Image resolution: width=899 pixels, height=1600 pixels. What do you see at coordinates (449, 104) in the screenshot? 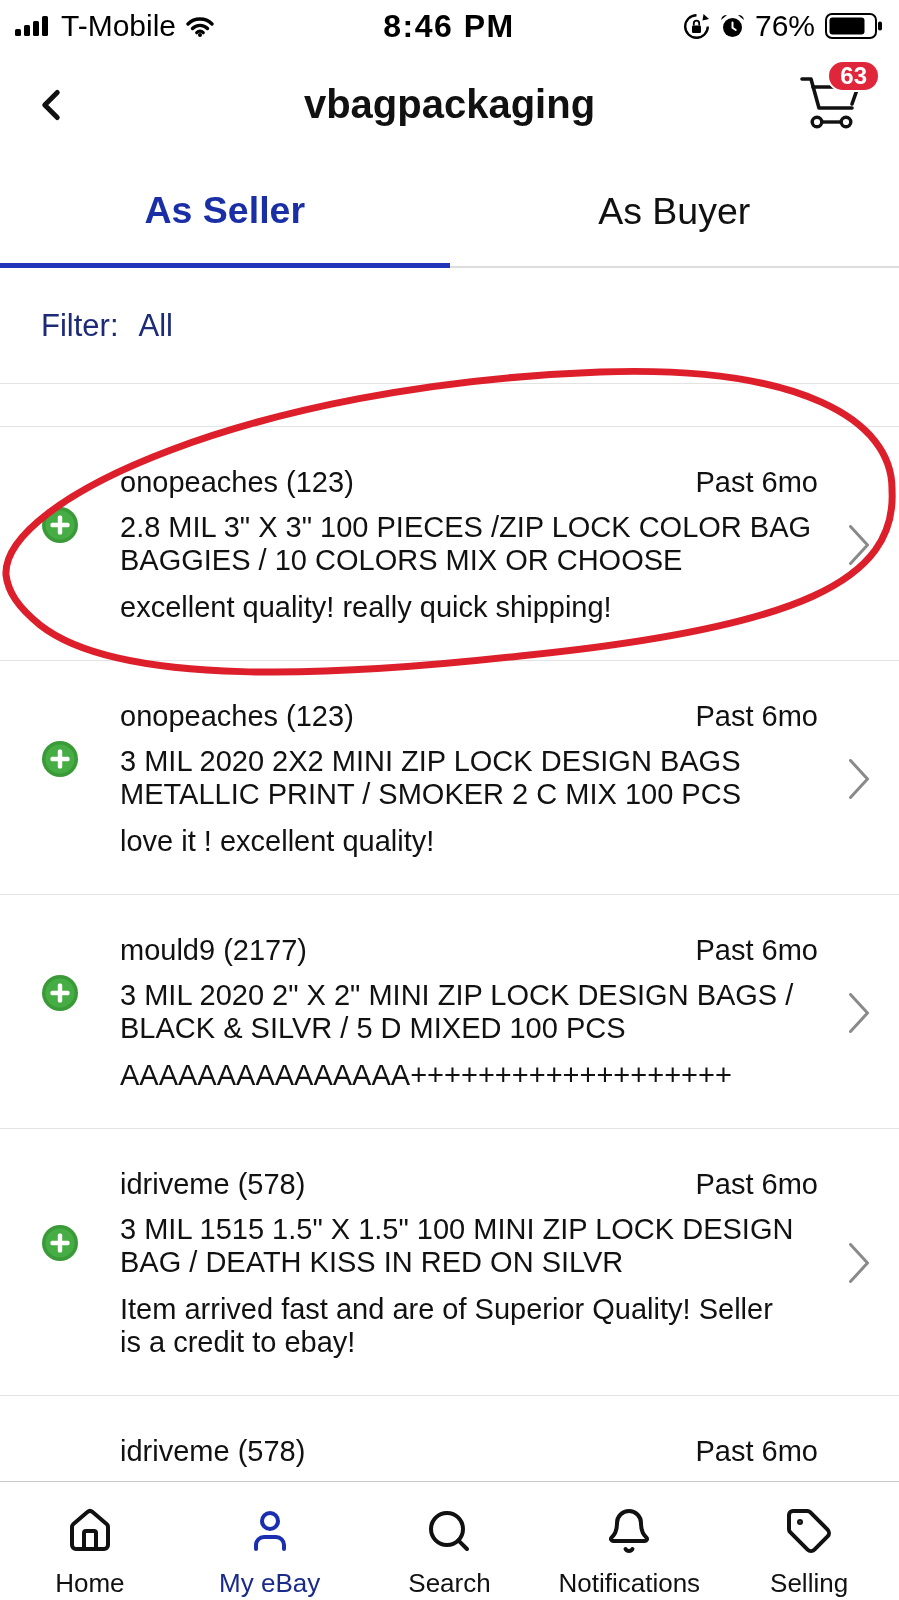
I see `page-title: vbagpackaging` at bounding box center [449, 104].